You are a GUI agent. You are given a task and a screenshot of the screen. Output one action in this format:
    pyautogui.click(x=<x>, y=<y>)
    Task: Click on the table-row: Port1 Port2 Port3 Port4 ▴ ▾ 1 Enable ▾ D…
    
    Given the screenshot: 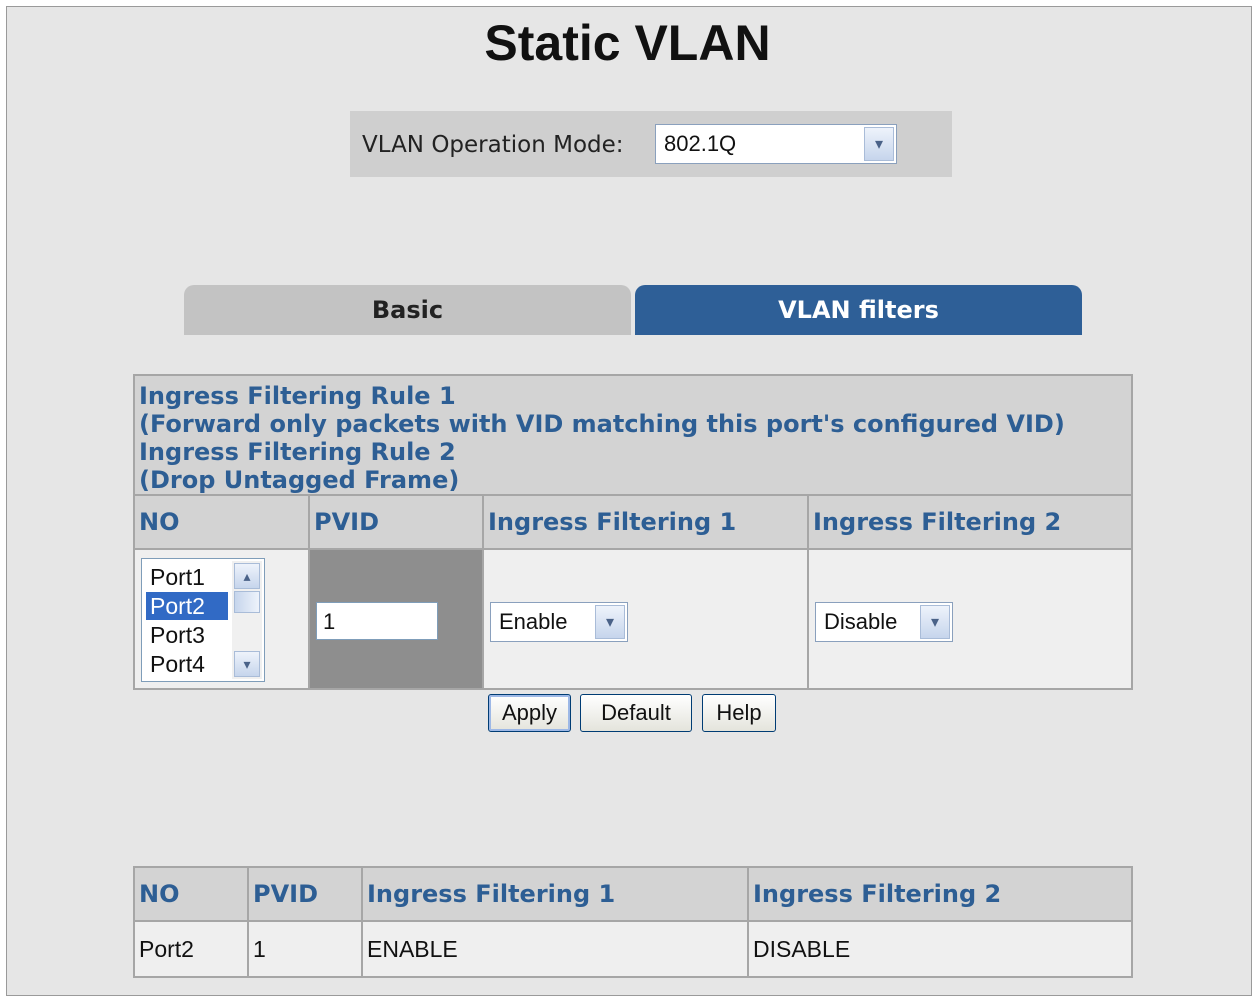 What is the action you would take?
    pyautogui.click(x=633, y=619)
    